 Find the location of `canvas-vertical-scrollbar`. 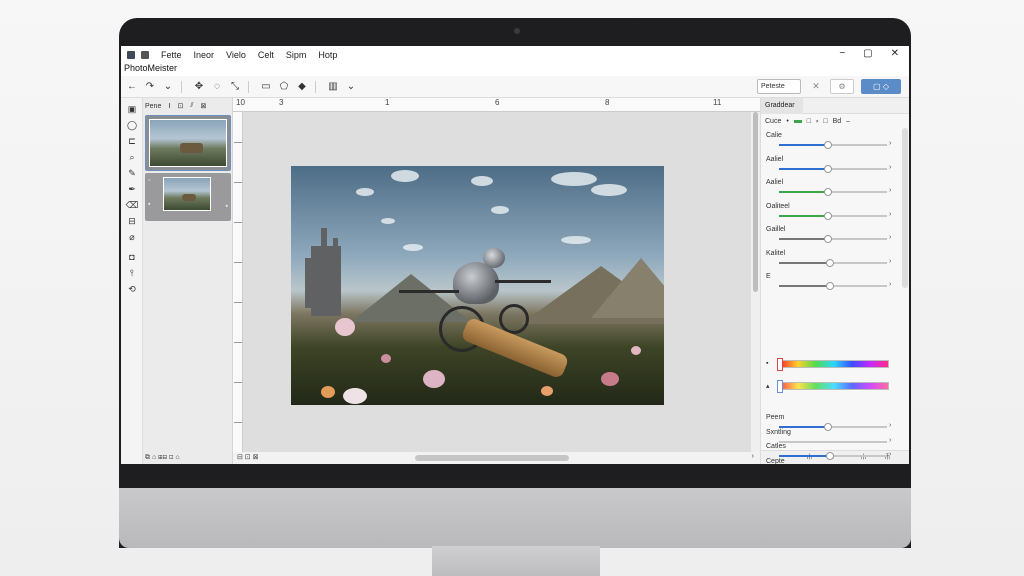

canvas-vertical-scrollbar is located at coordinates (755, 282).